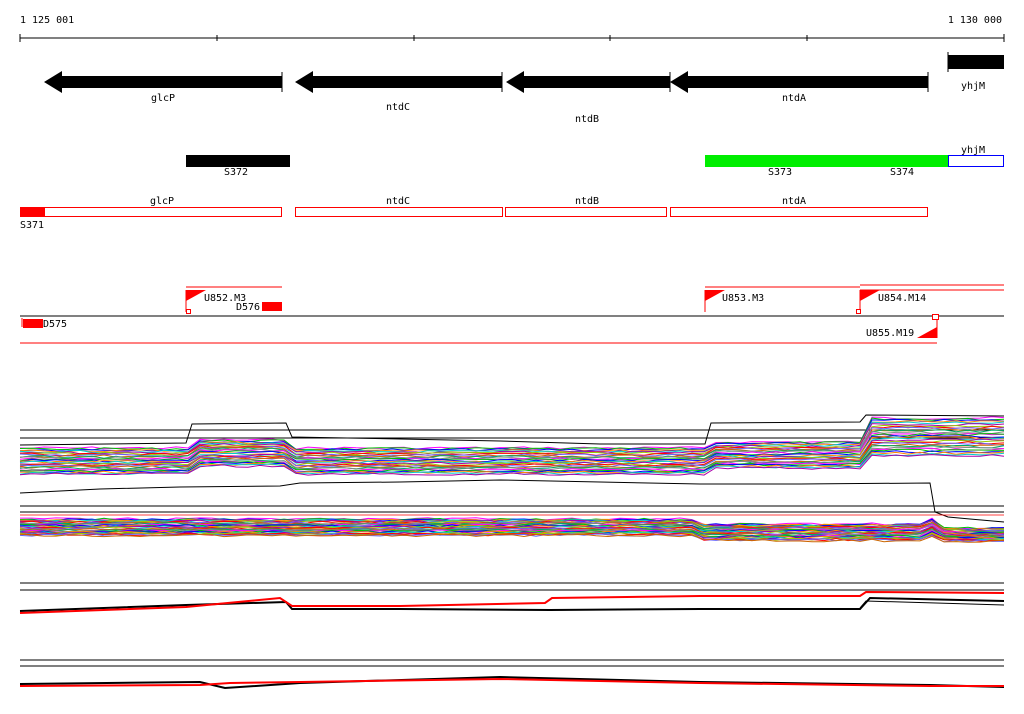  Describe the element at coordinates (794, 201) in the screenshot. I see `cds-label-ntdA: ntdA` at that location.